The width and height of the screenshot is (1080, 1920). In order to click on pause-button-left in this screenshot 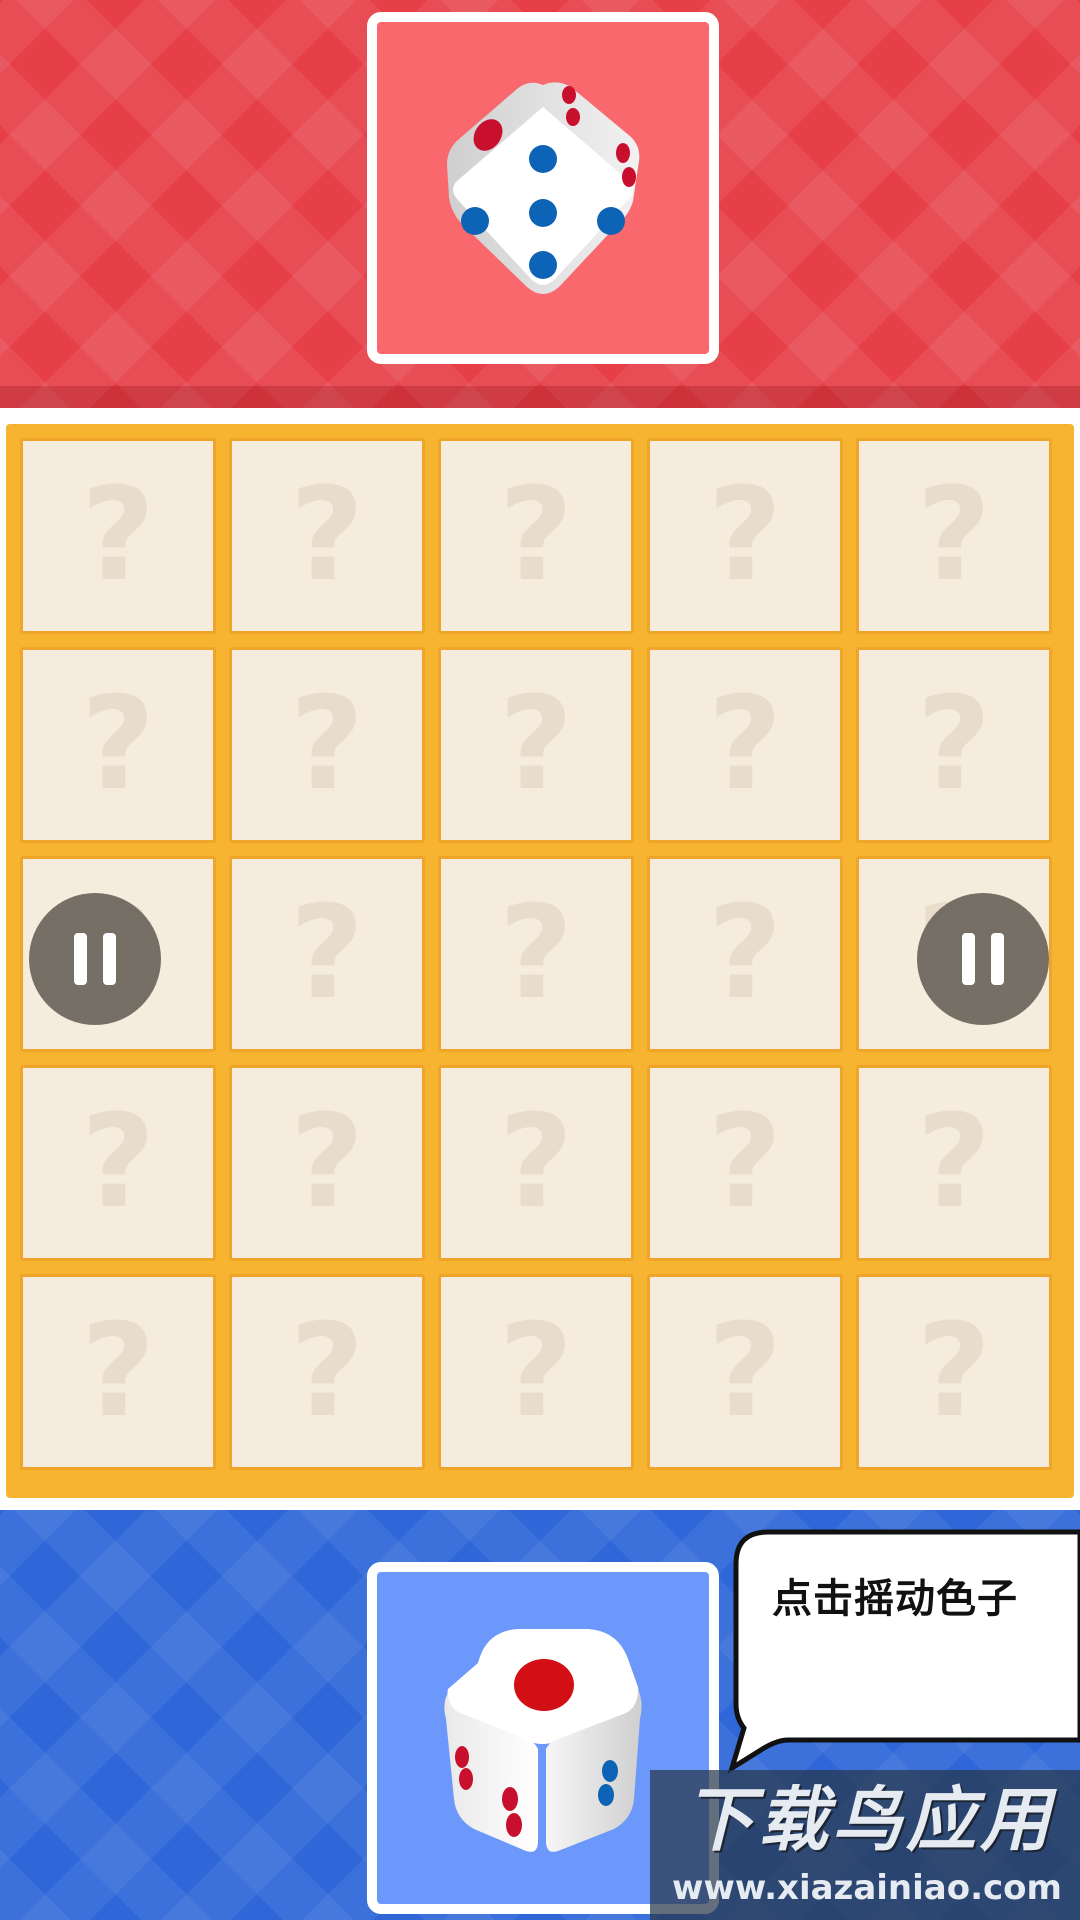, I will do `click(95, 959)`.